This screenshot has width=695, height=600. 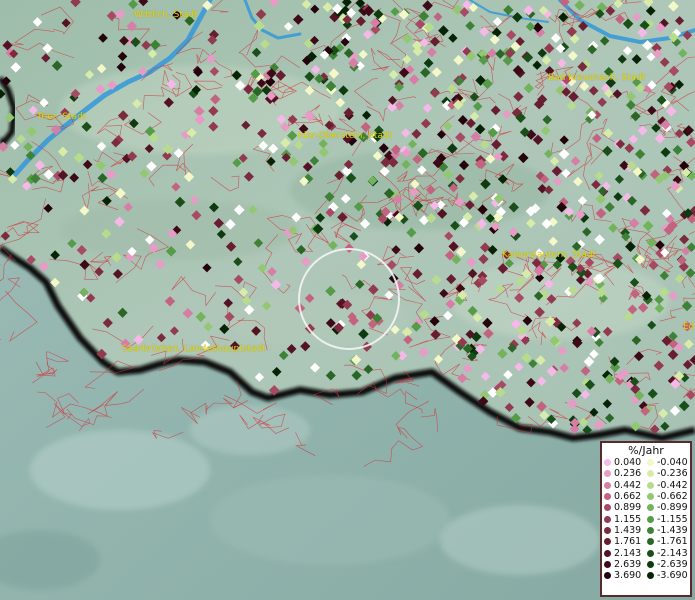 I want to click on legend-row: -1.155, so click(x=668, y=519).